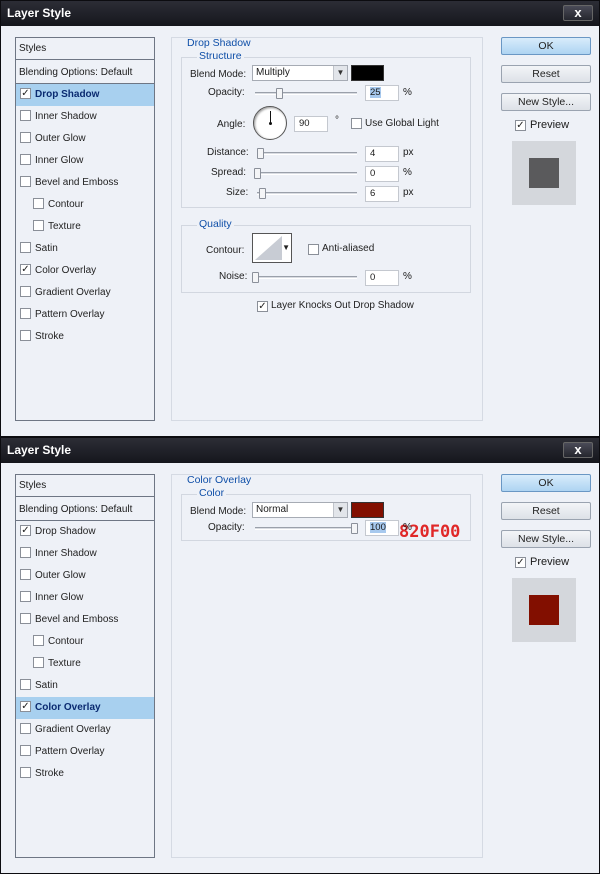 The height and width of the screenshot is (874, 600). What do you see at coordinates (300, 13) in the screenshot?
I see `dialog-title: Layer Style` at bounding box center [300, 13].